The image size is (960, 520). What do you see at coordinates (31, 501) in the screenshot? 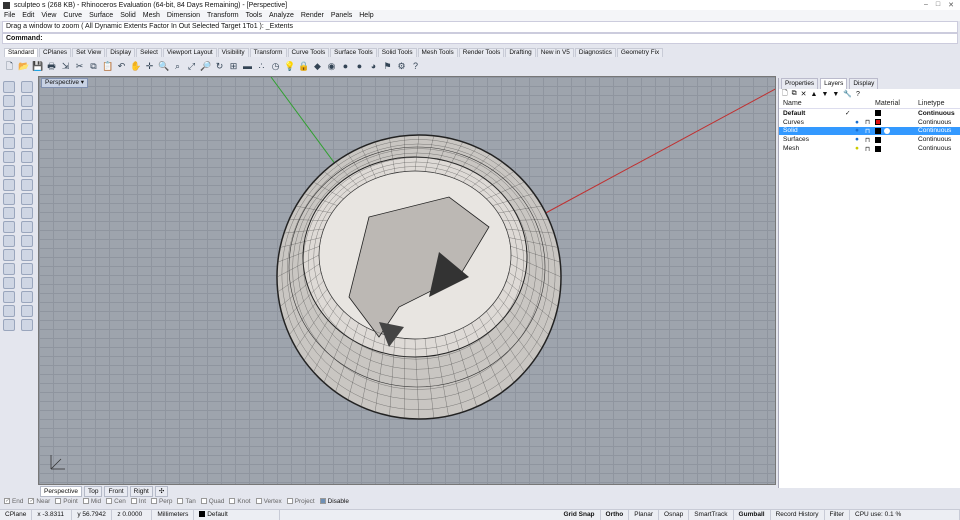
I see `checkbox: ✓` at bounding box center [31, 501].